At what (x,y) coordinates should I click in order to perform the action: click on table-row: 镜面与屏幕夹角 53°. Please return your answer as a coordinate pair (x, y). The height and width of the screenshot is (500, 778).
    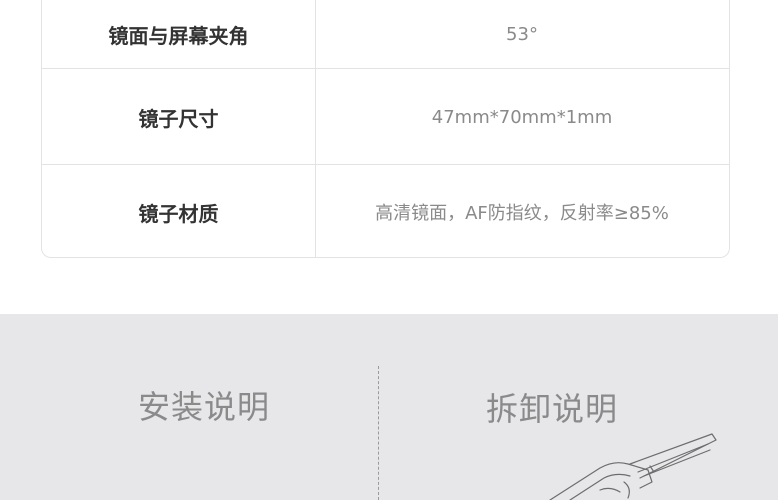
    Looking at the image, I should click on (385, 34).